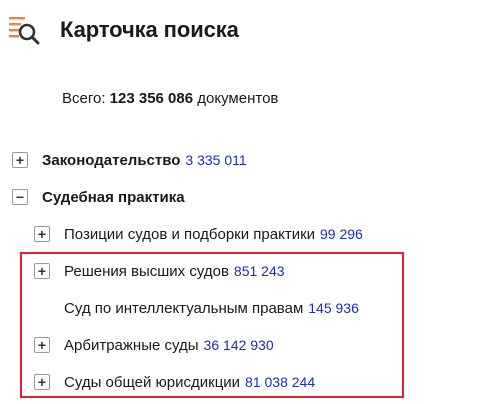  I want to click on tree-item-higher-courts: + Решения высших судов 851 243, so click(159, 271).